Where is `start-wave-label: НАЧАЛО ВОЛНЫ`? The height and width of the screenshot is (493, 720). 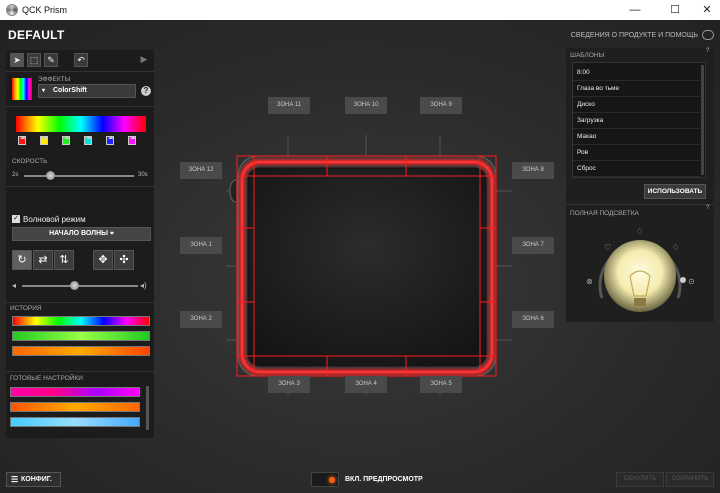 start-wave-label: НАЧАЛО ВОЛНЫ is located at coordinates (78, 233).